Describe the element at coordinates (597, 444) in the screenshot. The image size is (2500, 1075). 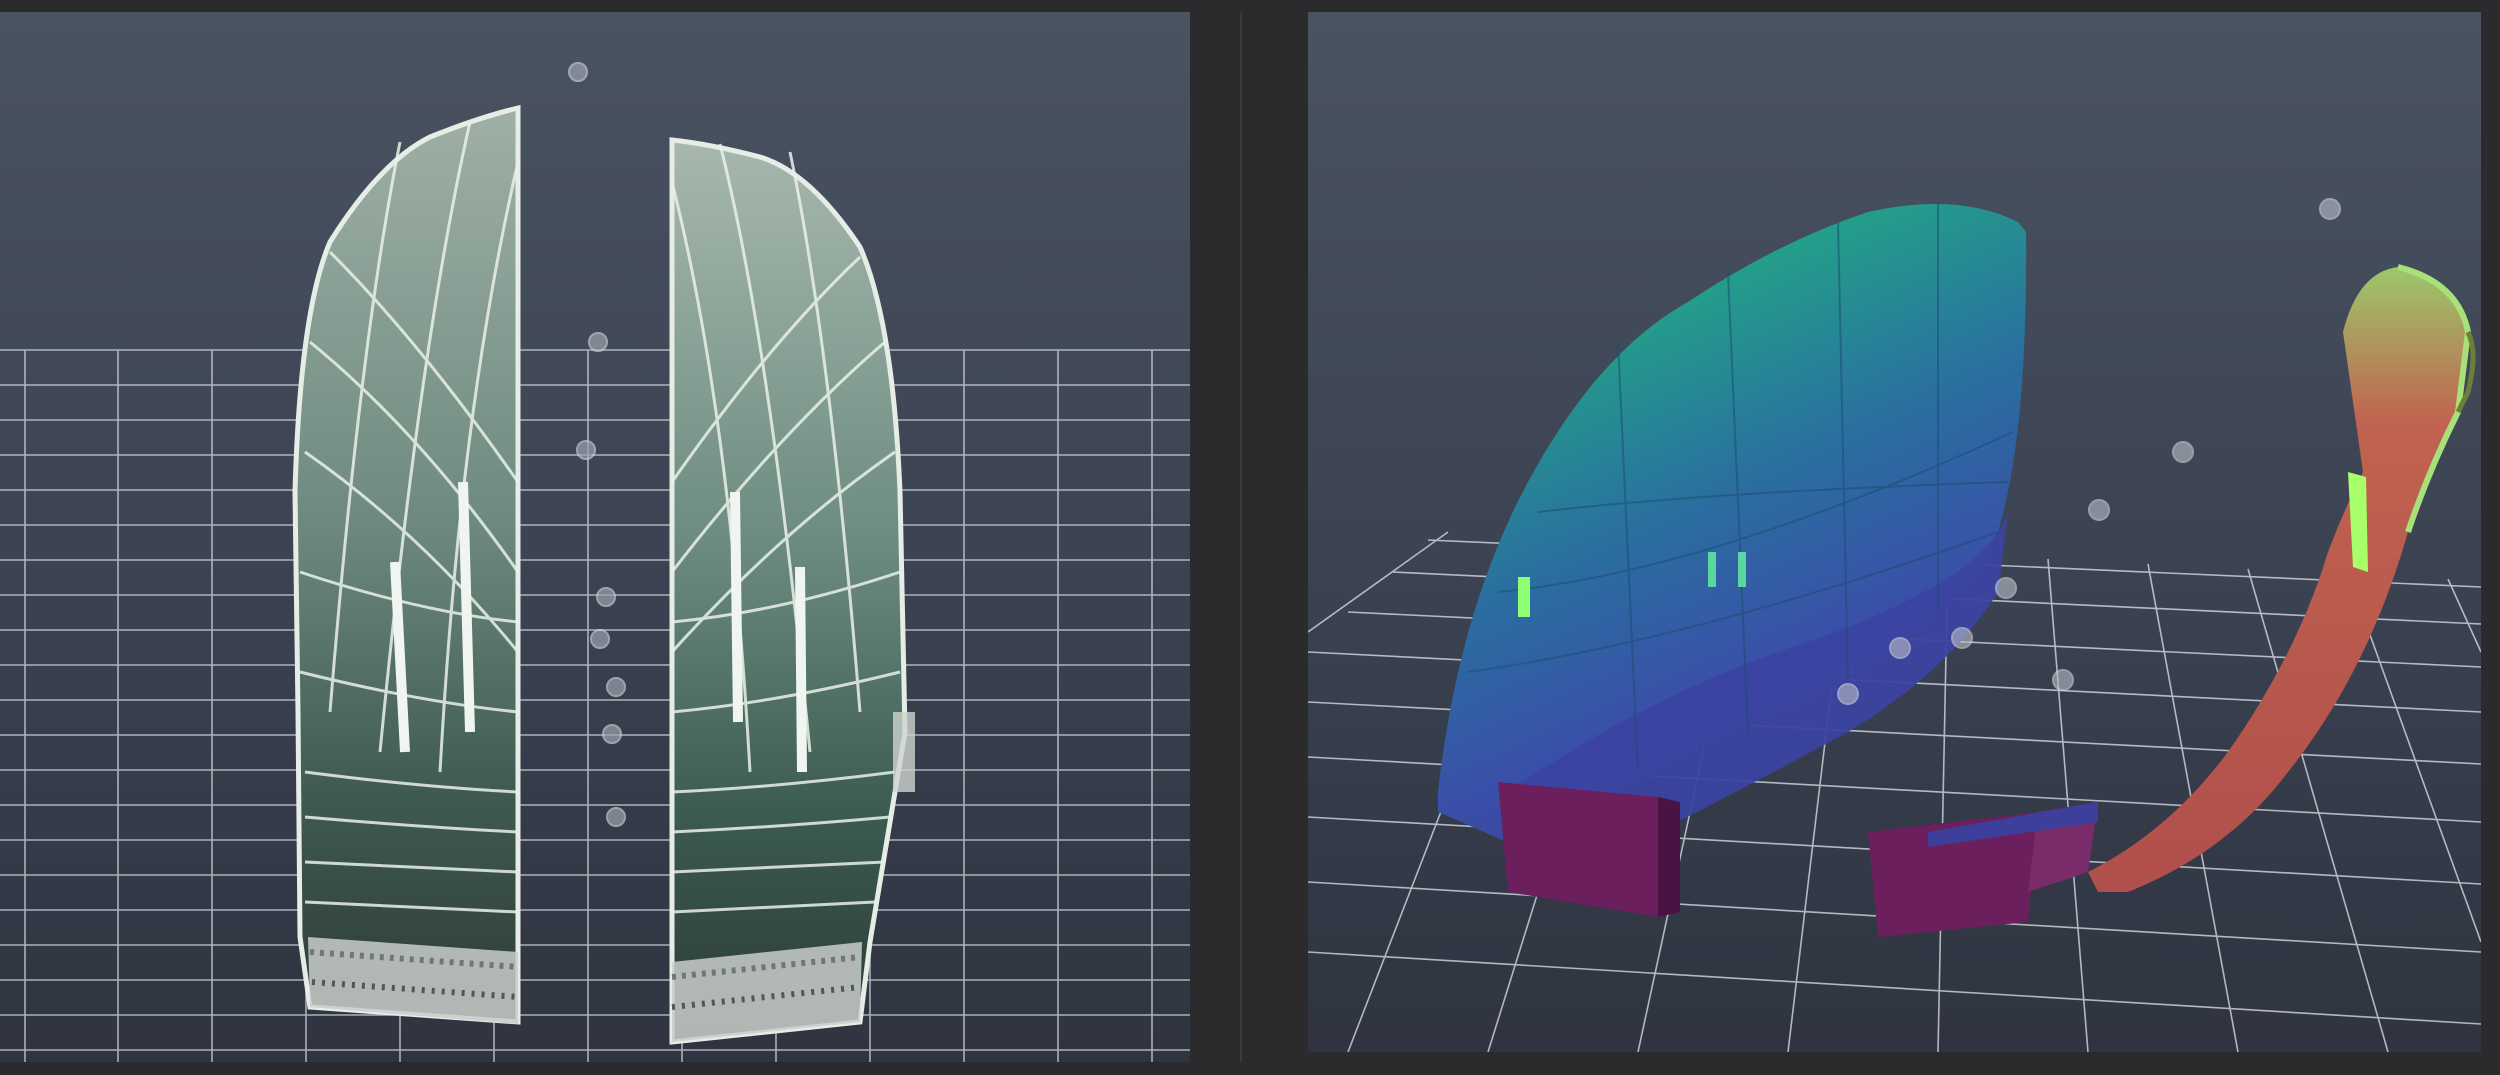
I see `scan-station-markers` at that location.